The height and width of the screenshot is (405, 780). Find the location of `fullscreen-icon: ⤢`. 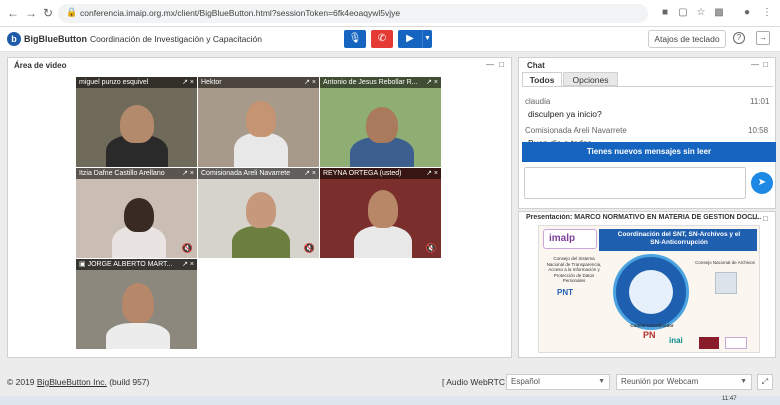

fullscreen-icon: ⤢ is located at coordinates (765, 382).